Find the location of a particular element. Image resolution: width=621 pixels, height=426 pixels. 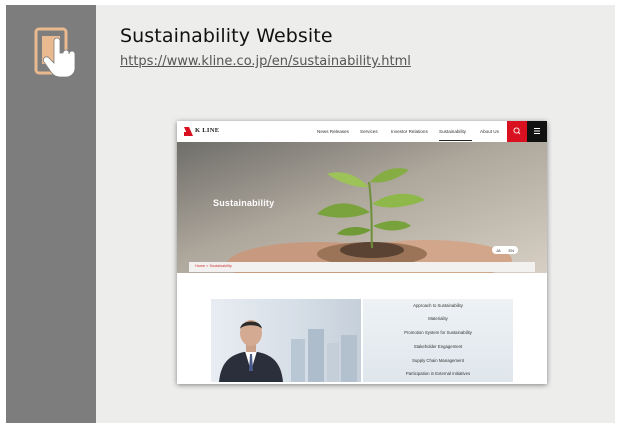

breadcrumb-text: Home > Sustainability is located at coordinates (213, 266).